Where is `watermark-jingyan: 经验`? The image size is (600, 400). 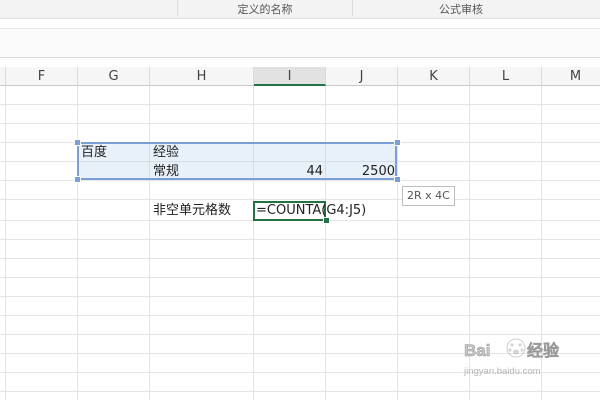 watermark-jingyan: 经验 is located at coordinates (543, 350).